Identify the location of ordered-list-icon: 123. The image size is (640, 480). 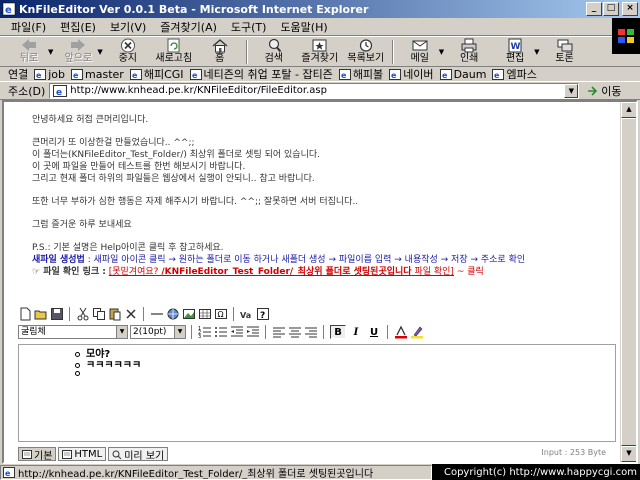
(205, 332).